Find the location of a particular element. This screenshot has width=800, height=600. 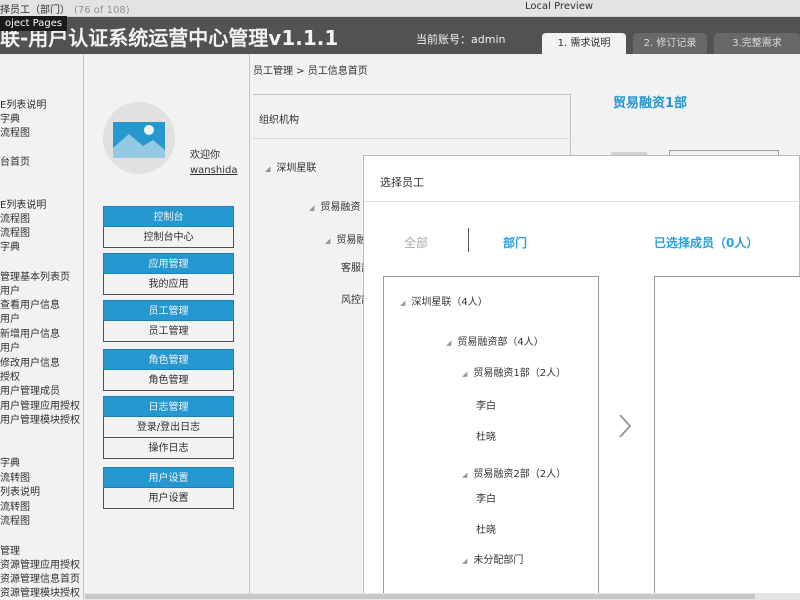

tree-node: ◢ 贸易融资2部（2人） is located at coordinates (514, 472).